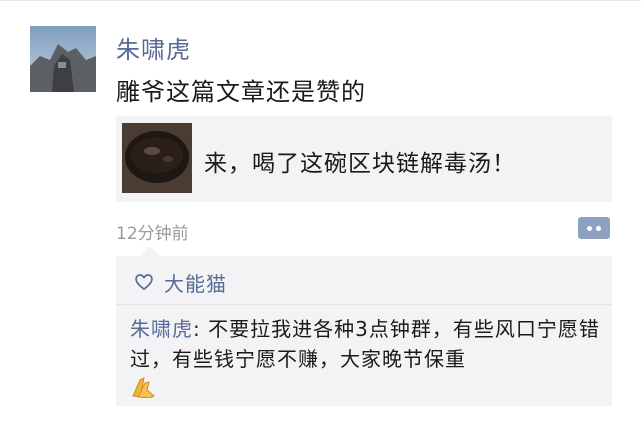 This screenshot has width=641, height=427. What do you see at coordinates (320, 0) in the screenshot?
I see `top-divider` at bounding box center [320, 0].